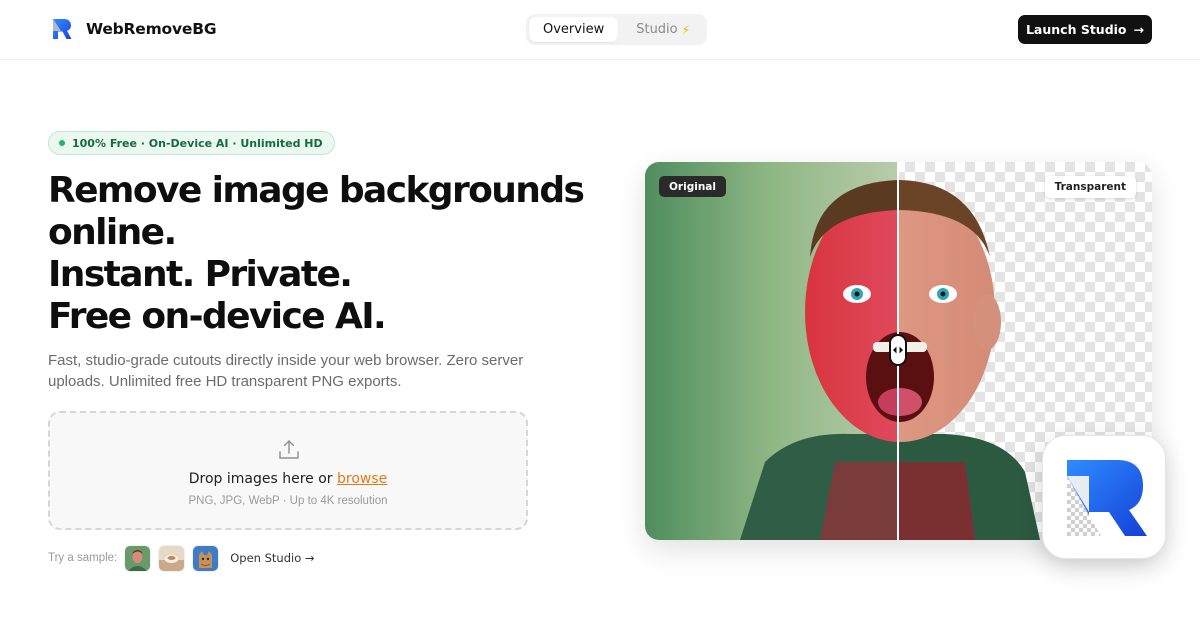 The height and width of the screenshot is (630, 1200). I want to click on sample-row: Try a sample: Open Studio →, so click(181, 558).